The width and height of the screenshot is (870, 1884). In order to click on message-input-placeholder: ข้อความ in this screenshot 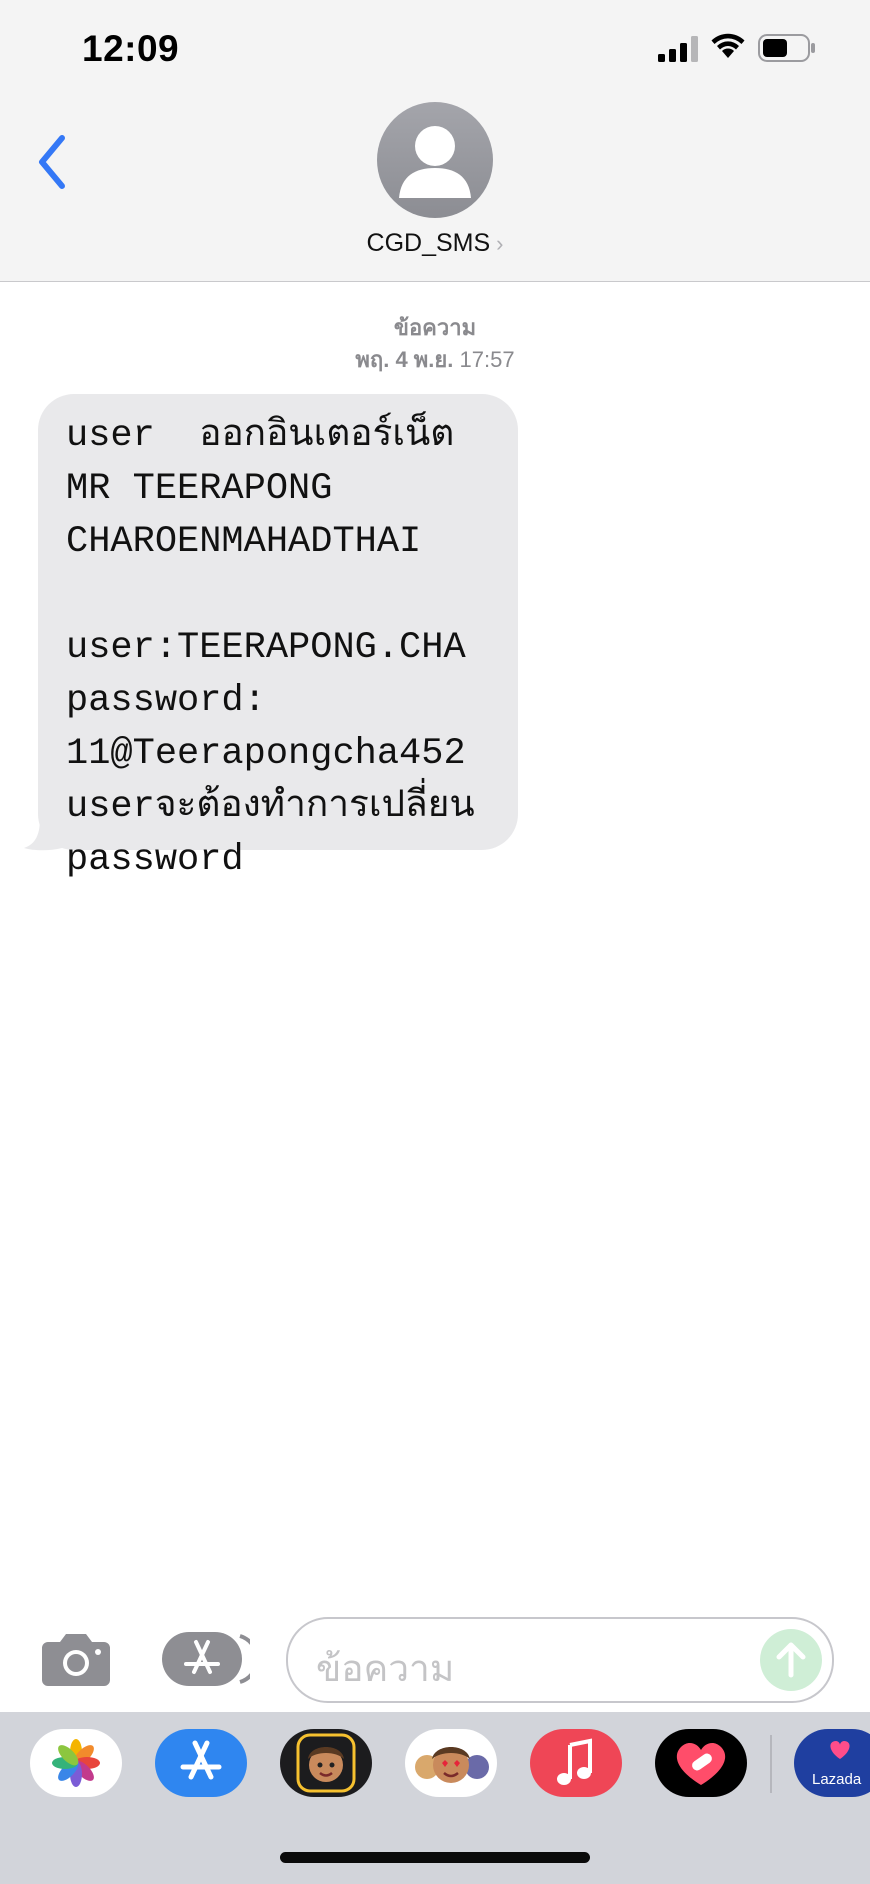, I will do `click(385, 1668)`.